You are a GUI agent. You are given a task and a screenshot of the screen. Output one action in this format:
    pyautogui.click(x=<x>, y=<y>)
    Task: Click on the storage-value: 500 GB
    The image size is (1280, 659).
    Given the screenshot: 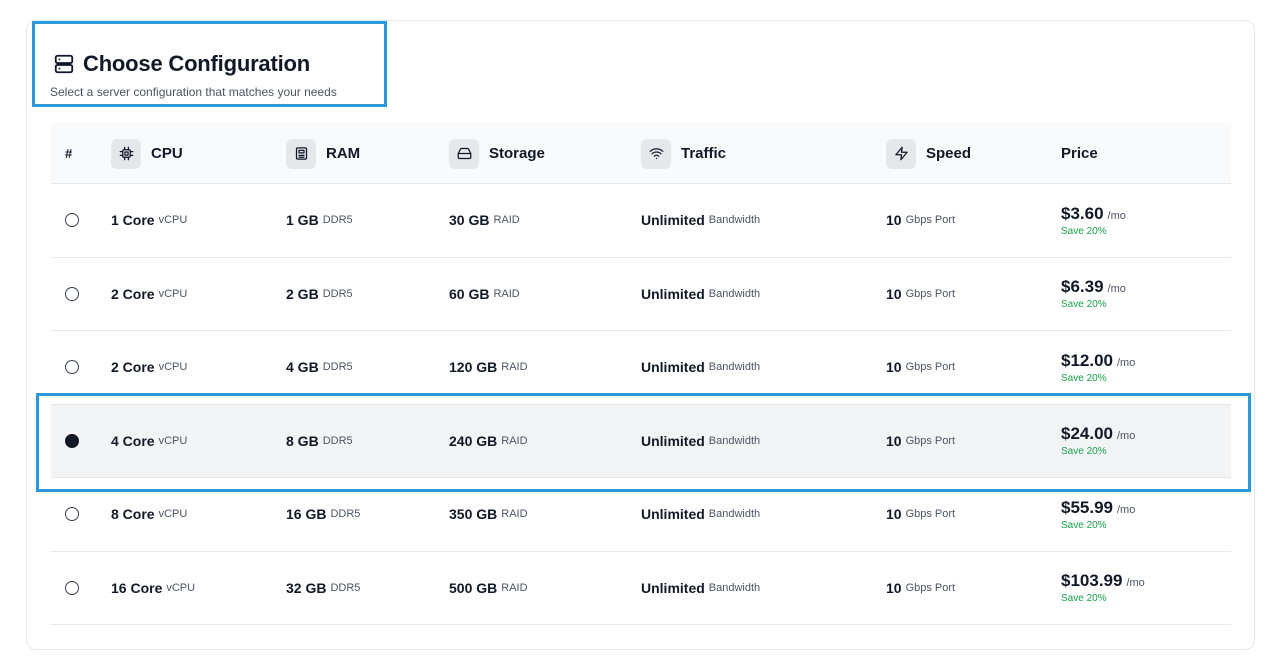 What is the action you would take?
    pyautogui.click(x=473, y=587)
    